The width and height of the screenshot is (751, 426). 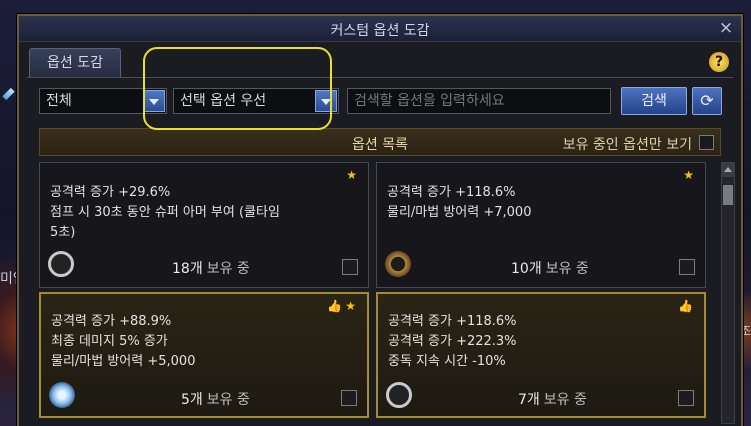 I want to click on option-line: 물리/마법 방어력 +5,000, so click(x=123, y=361).